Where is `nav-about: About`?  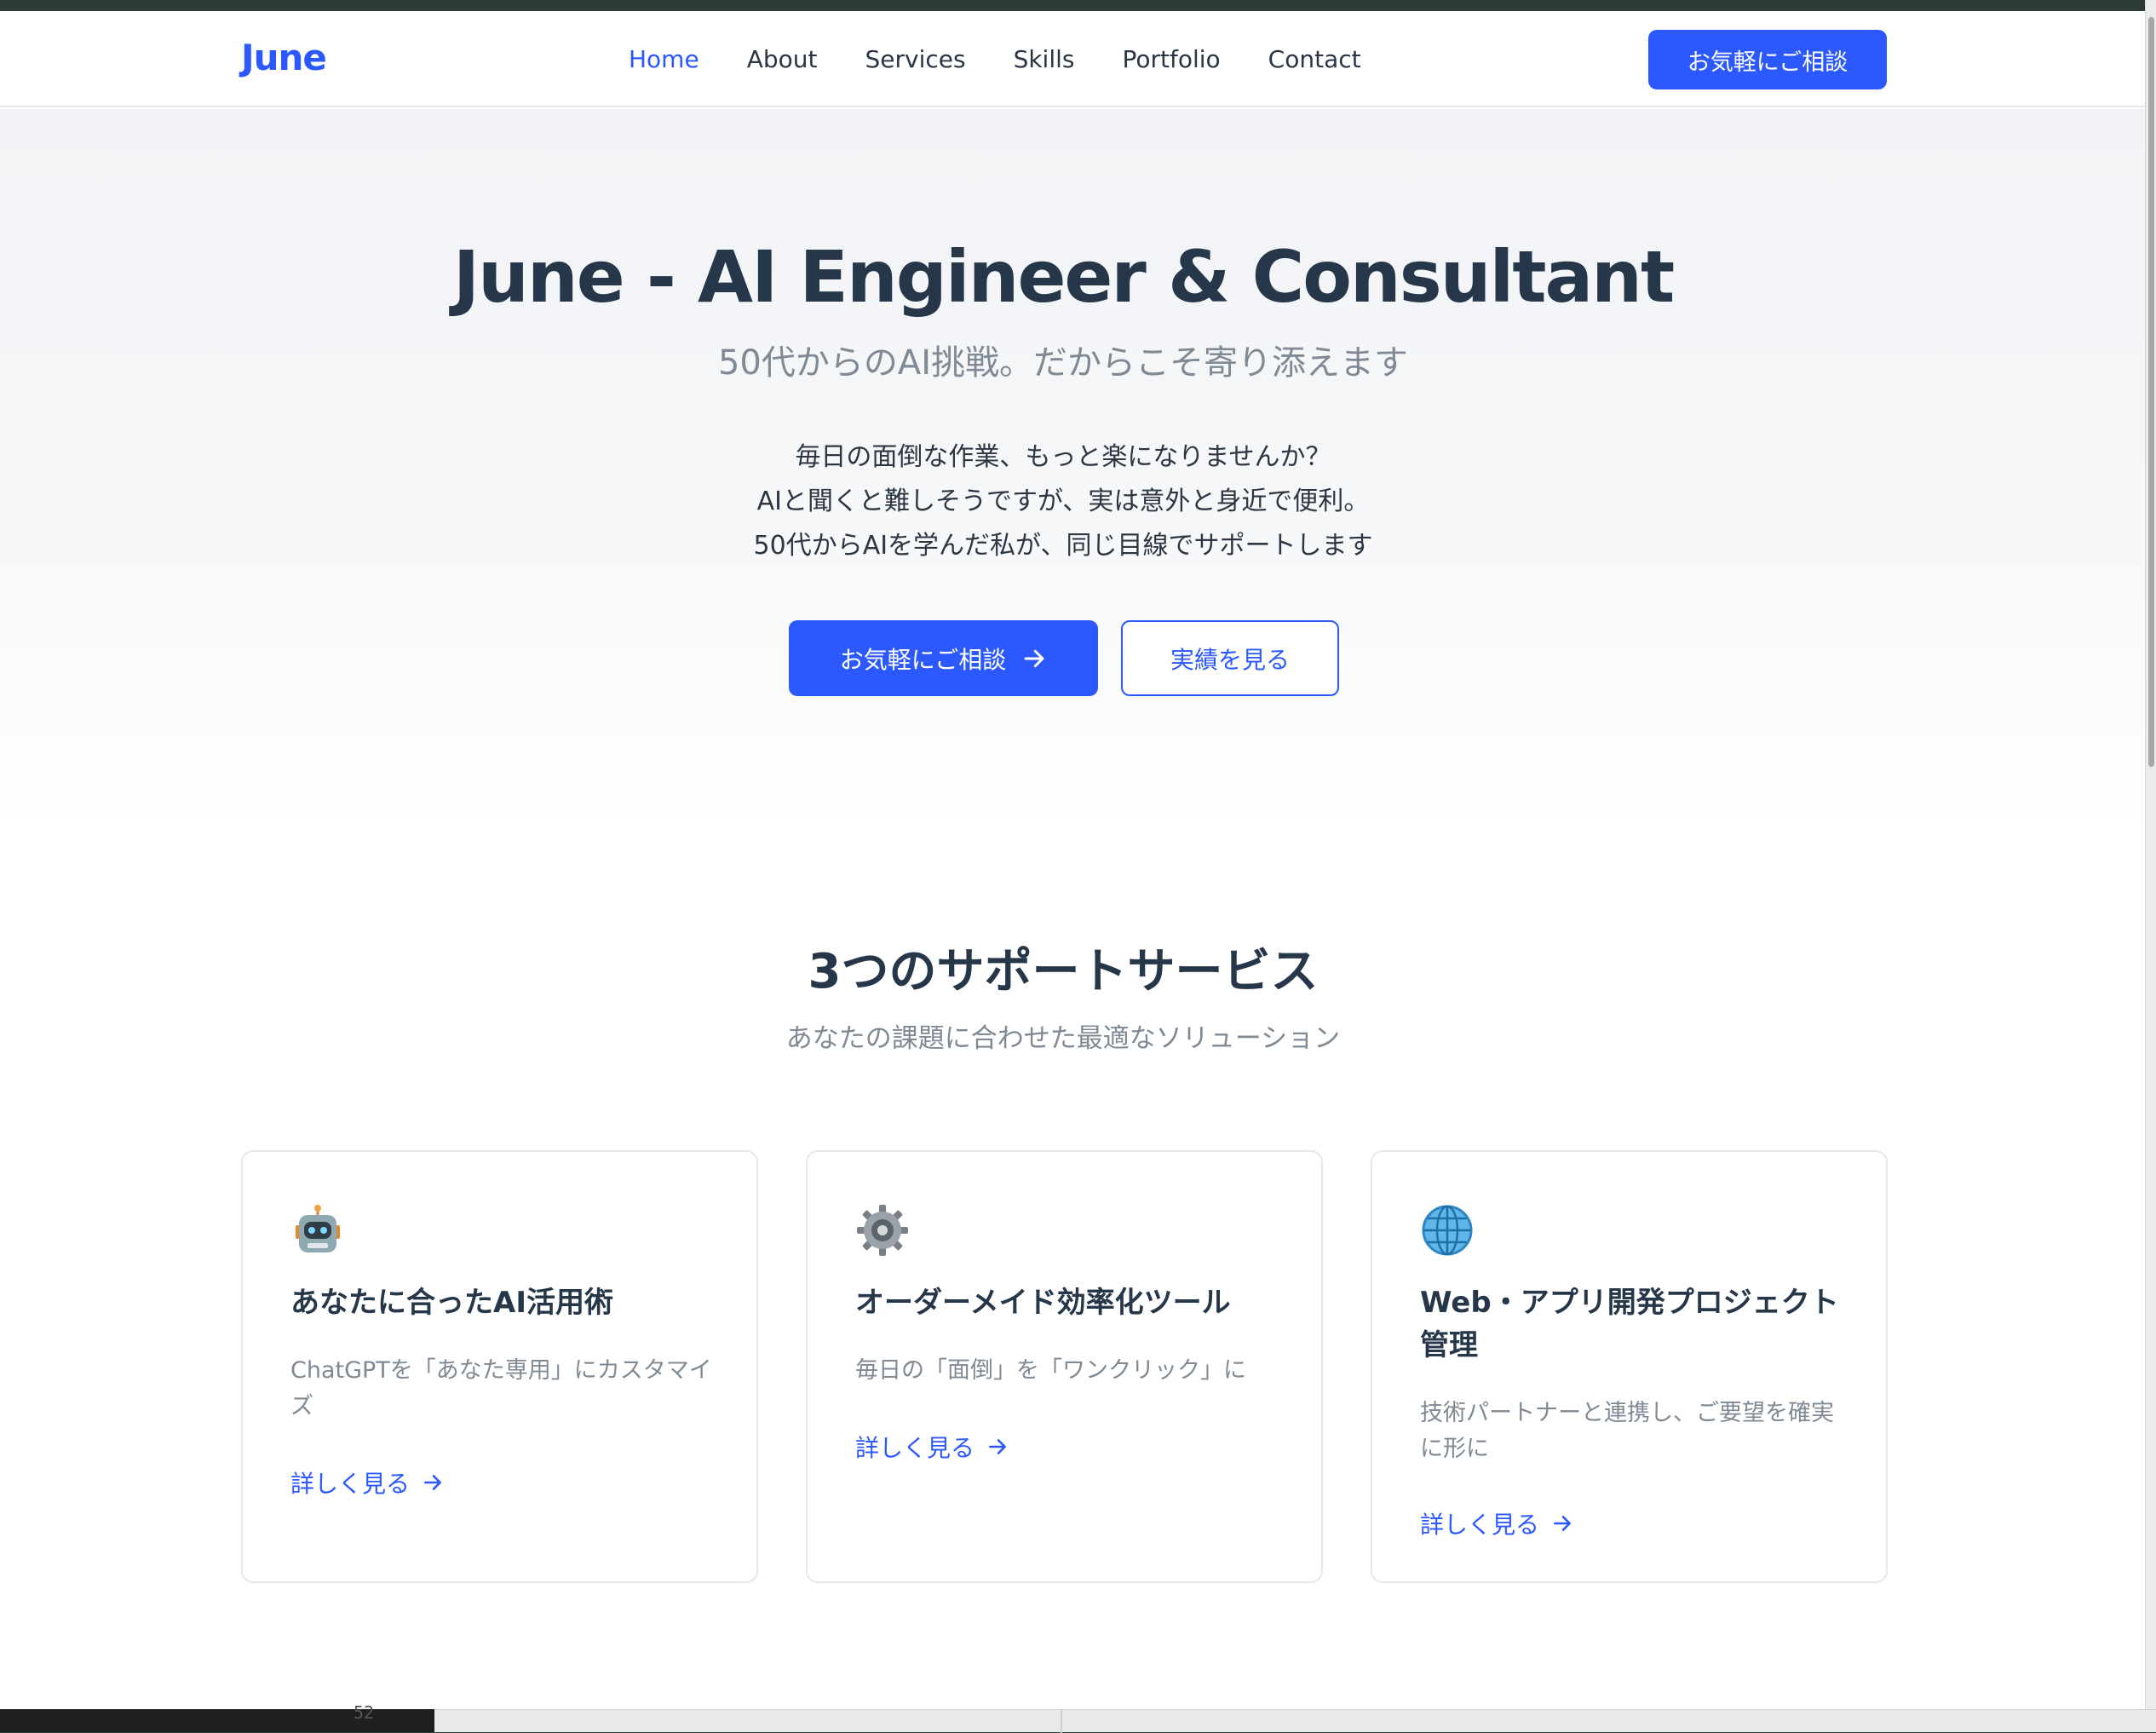
nav-about: About is located at coordinates (782, 59).